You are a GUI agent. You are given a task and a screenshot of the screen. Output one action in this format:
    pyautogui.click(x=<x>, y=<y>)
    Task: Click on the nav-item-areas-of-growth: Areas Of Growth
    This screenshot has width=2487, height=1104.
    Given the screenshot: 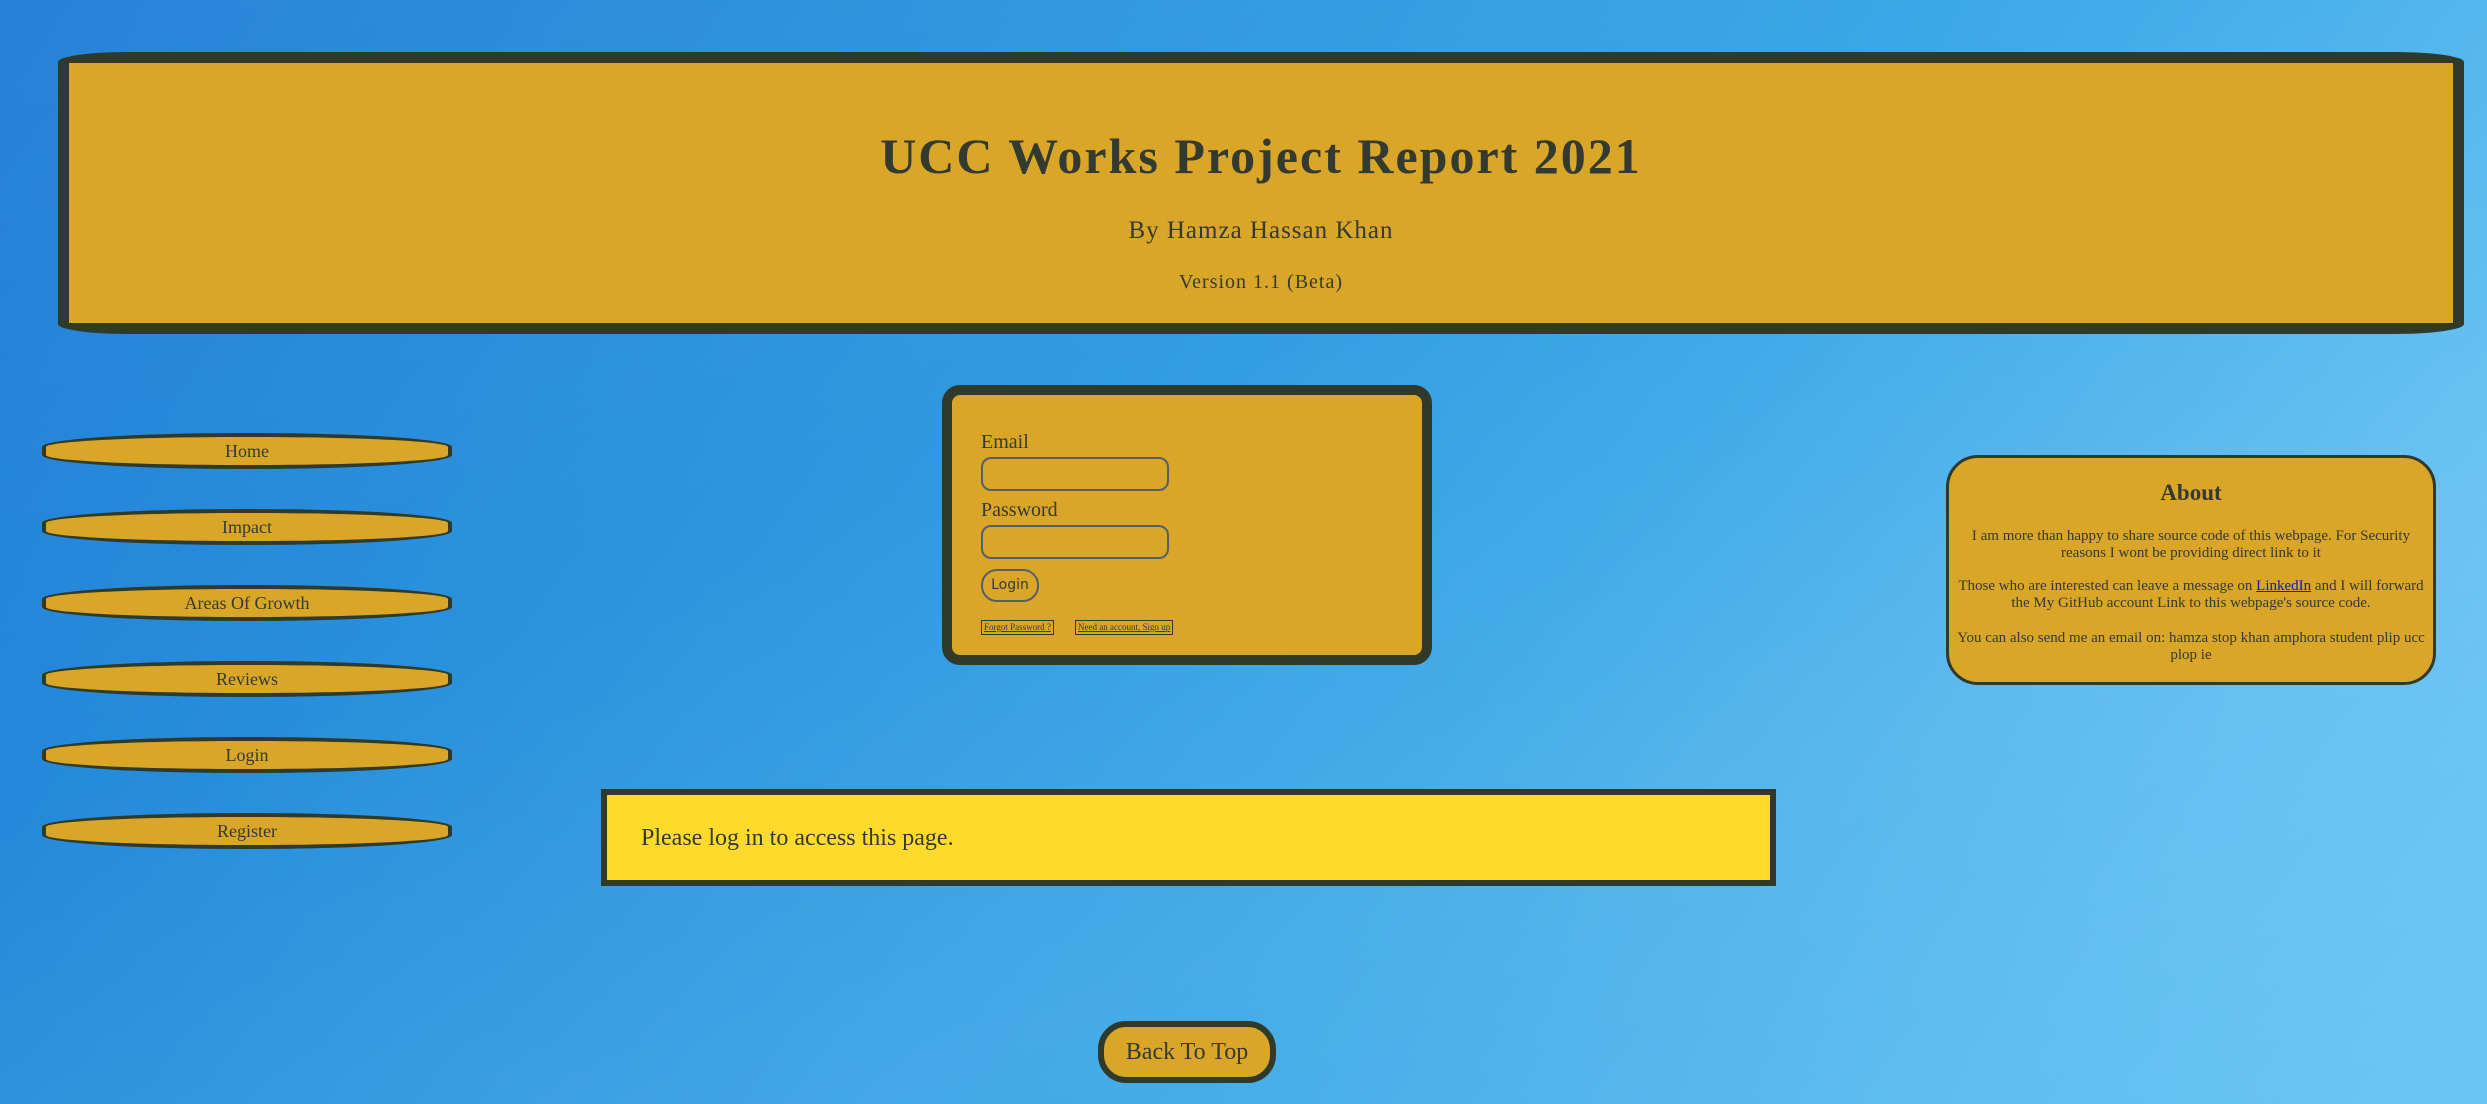 What is the action you would take?
    pyautogui.click(x=247, y=603)
    